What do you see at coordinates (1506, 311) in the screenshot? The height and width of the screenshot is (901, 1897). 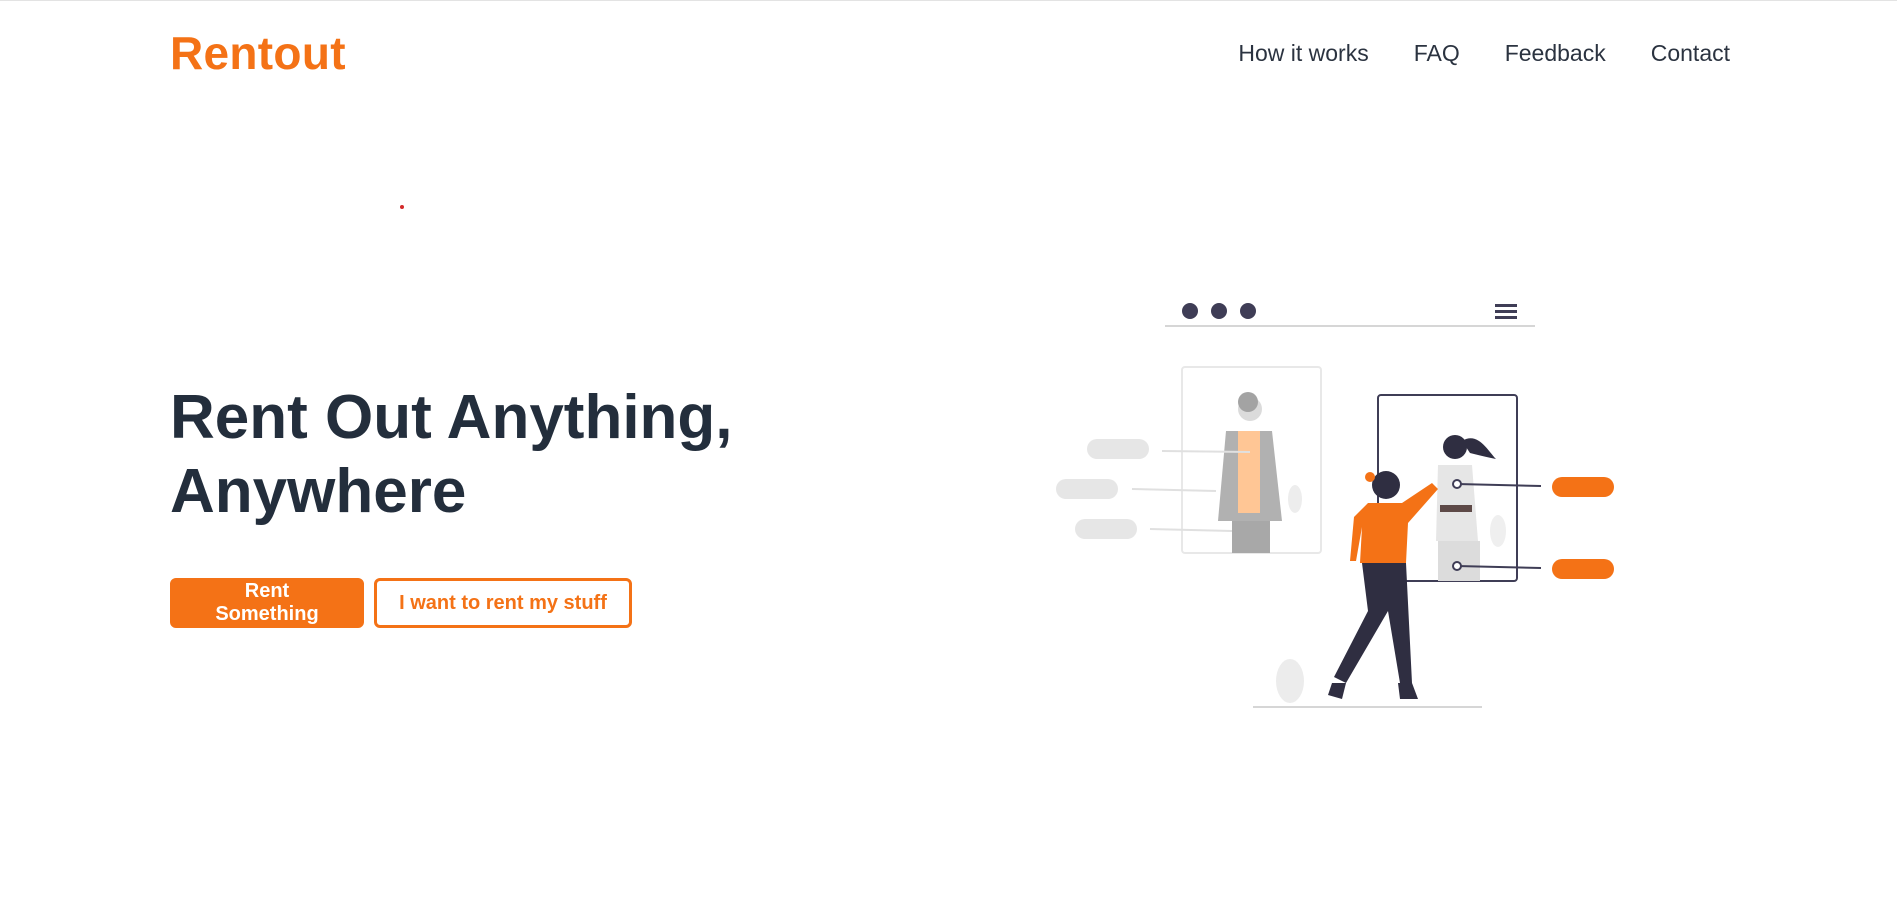 I see `hamburger-menu-icon` at bounding box center [1506, 311].